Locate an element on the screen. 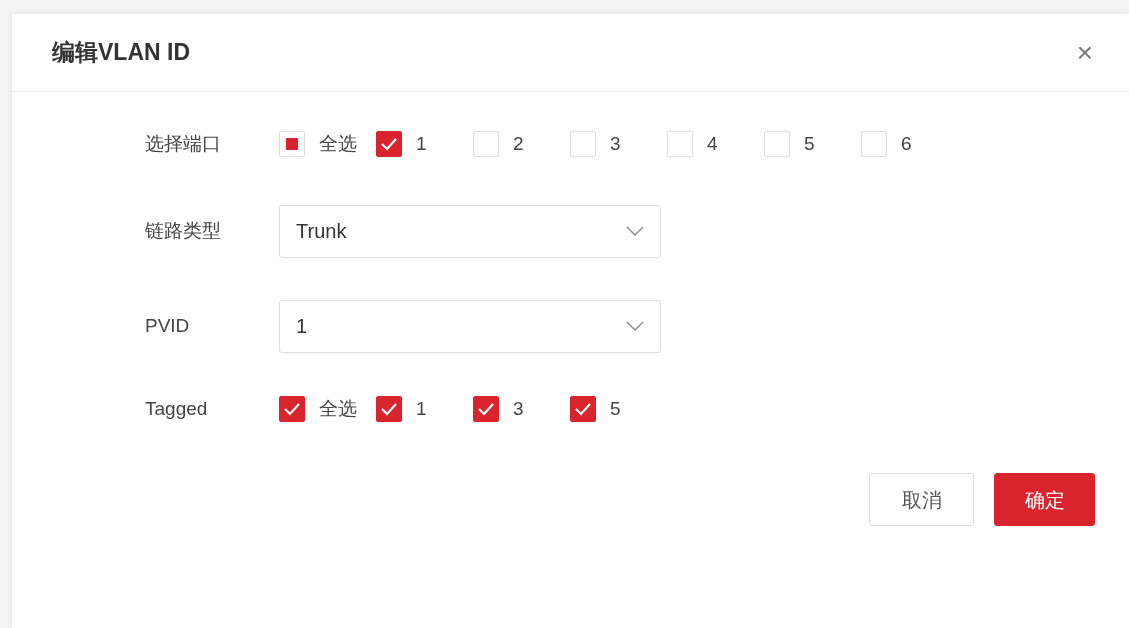 This screenshot has height=628, width=1129. checkbox-label: 2 is located at coordinates (518, 144).